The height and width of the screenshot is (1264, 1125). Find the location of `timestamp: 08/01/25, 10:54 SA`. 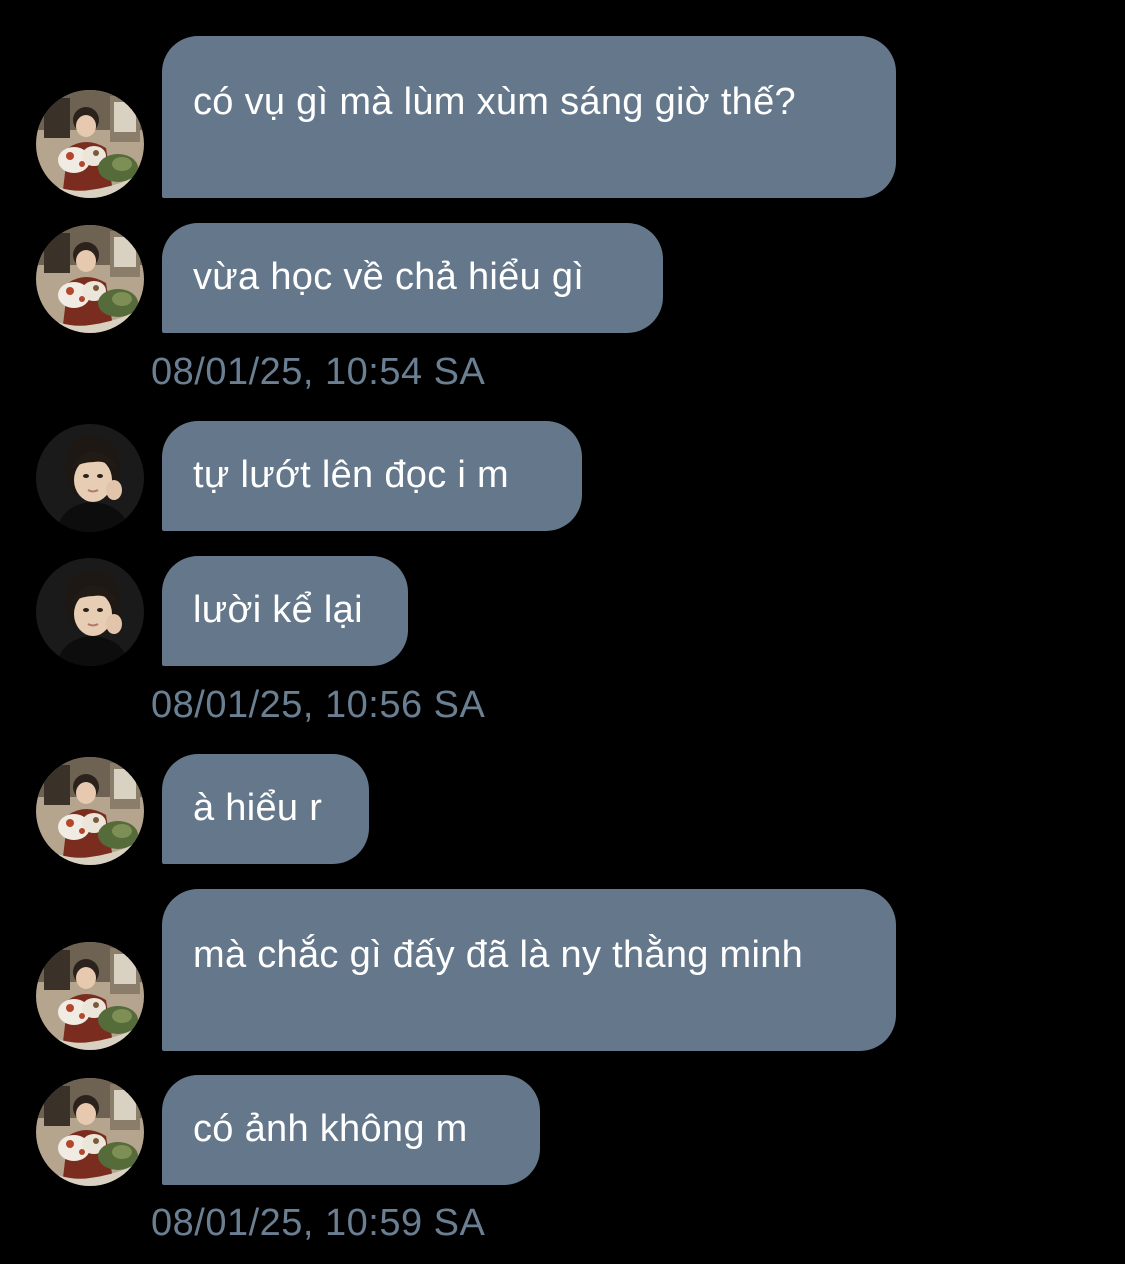

timestamp: 08/01/25, 10:54 SA is located at coordinates (318, 372).